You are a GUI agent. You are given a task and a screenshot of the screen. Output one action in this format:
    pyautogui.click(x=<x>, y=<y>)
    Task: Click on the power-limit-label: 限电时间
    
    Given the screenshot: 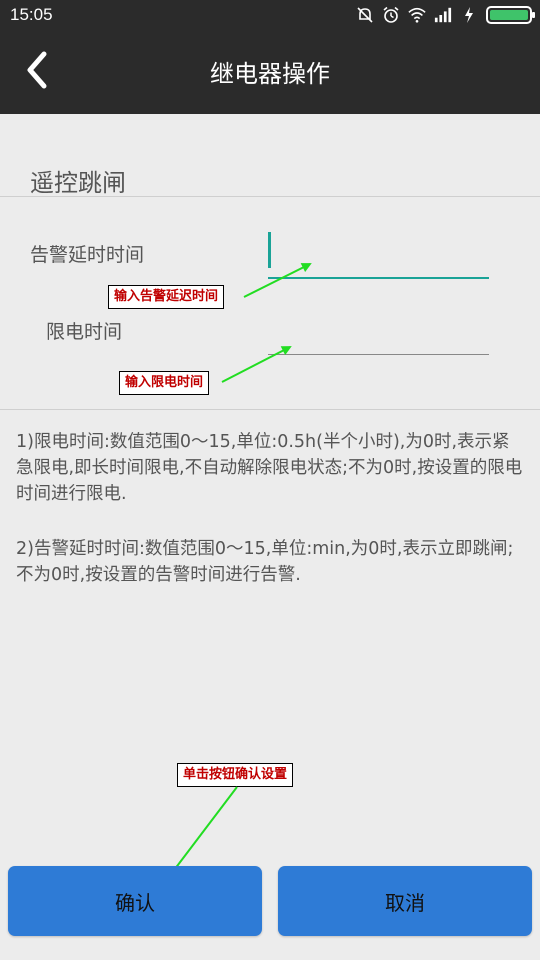 What is the action you would take?
    pyautogui.click(x=84, y=332)
    